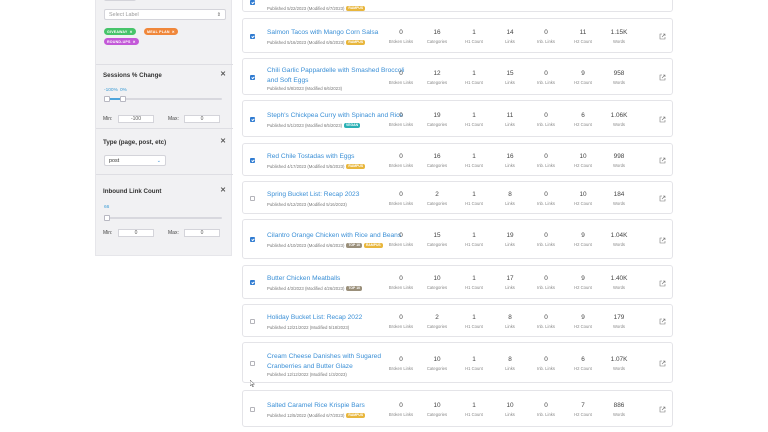 Image resolution: width=768 pixels, height=432 pixels. Describe the element at coordinates (111, 90) in the screenshot. I see `range-min-label: -100%` at that location.